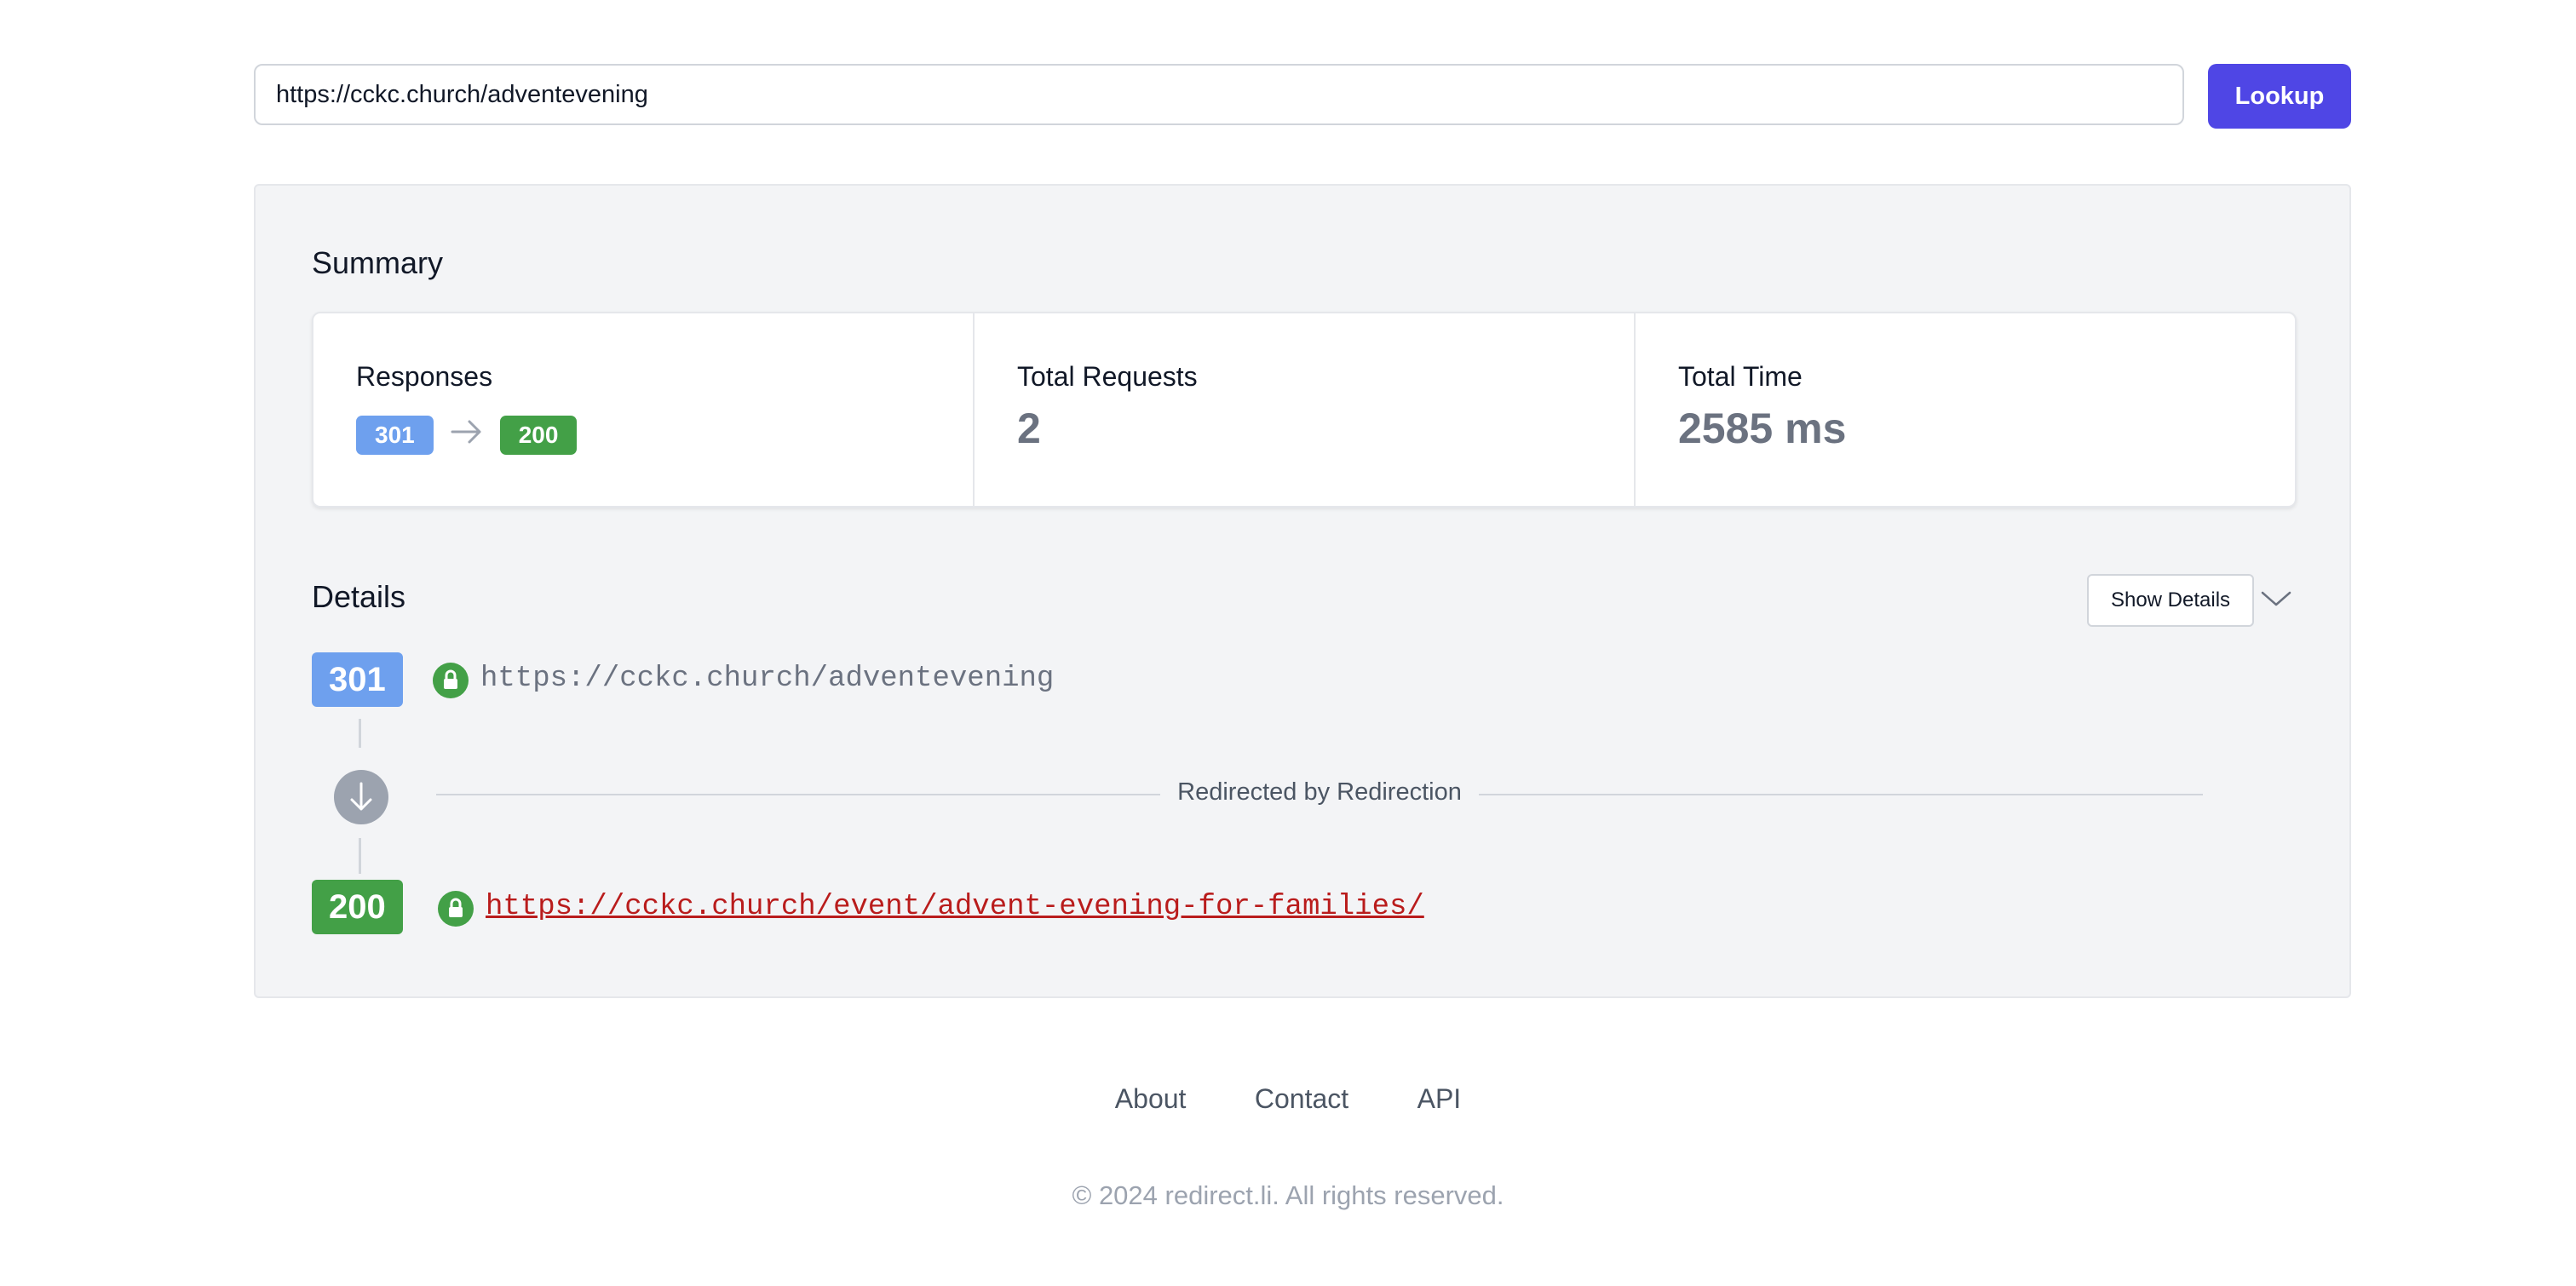 The image size is (2576, 1286). What do you see at coordinates (1741, 377) in the screenshot?
I see `total-time-label: Total Time` at bounding box center [1741, 377].